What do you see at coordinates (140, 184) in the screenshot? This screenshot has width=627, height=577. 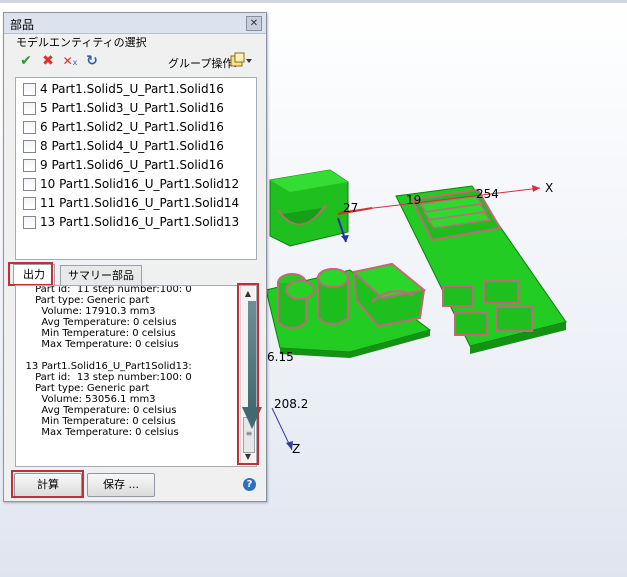 I see `entity-label: 10 Part1.Solid16_U_Part1.Solid12` at bounding box center [140, 184].